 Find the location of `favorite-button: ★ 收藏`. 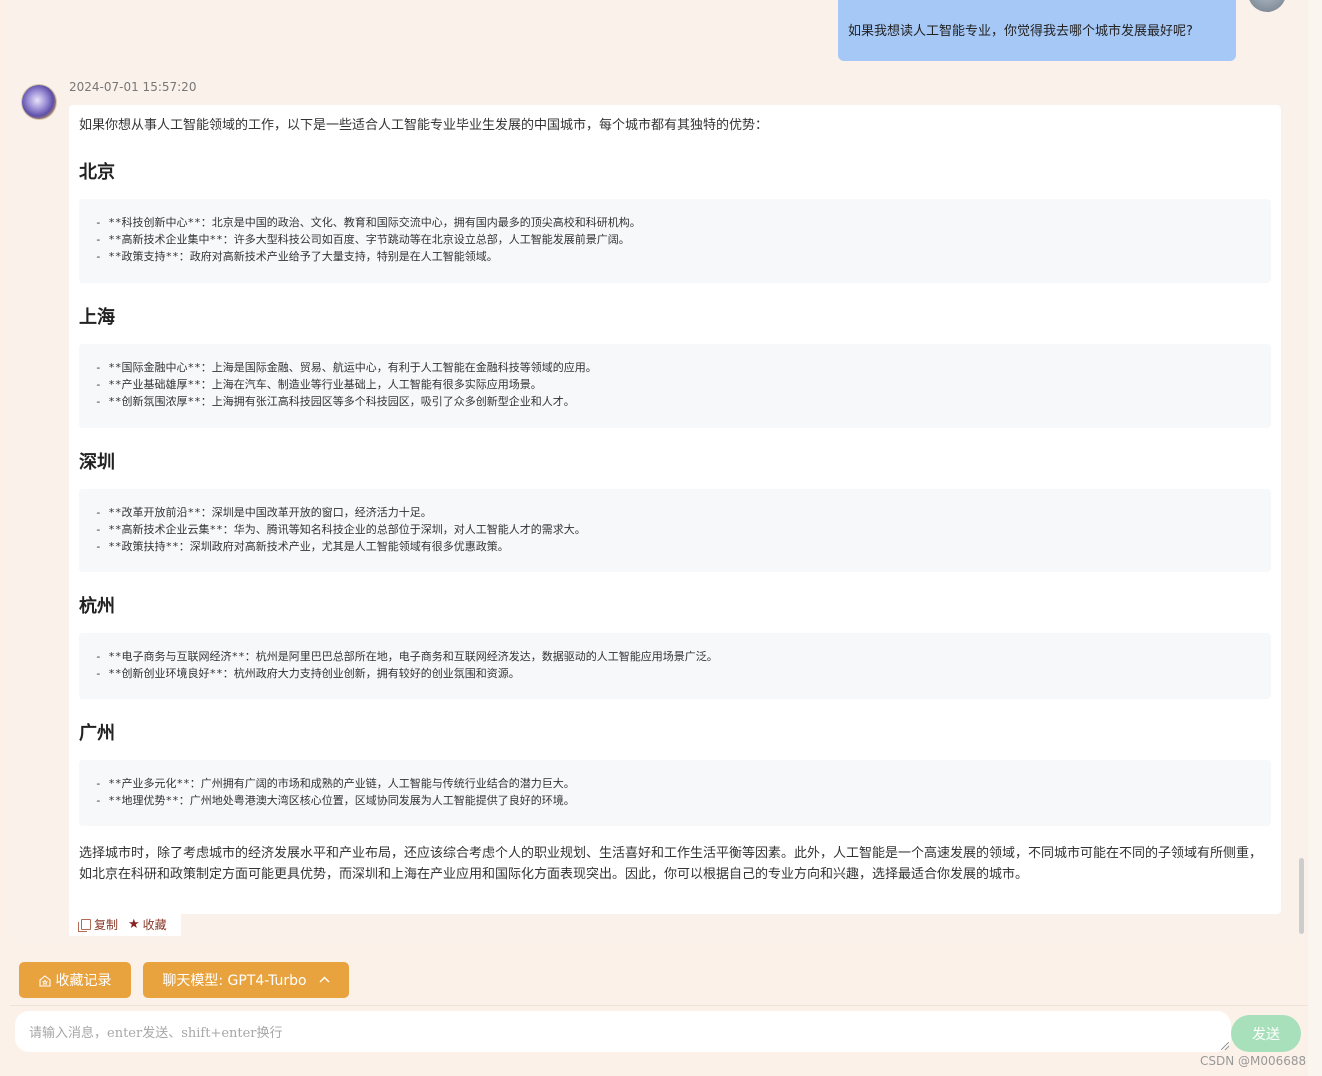

favorite-button: ★ 收藏 is located at coordinates (147, 924).